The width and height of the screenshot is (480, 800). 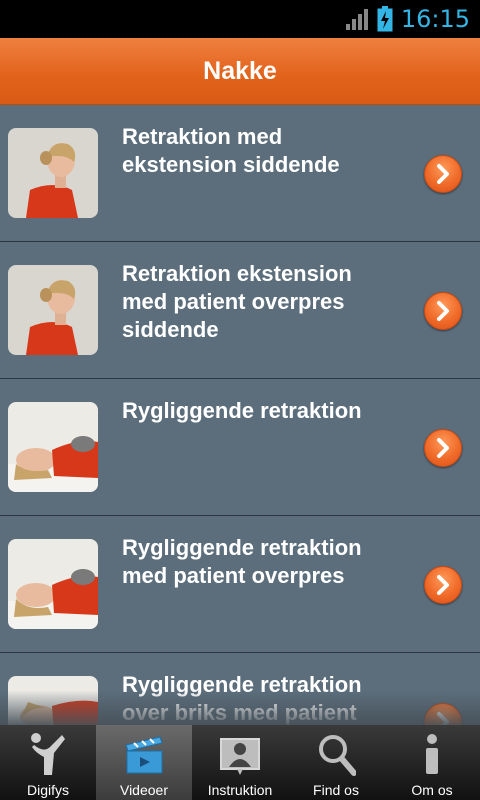 I want to click on video-clapper-icon, so click(x=144, y=755).